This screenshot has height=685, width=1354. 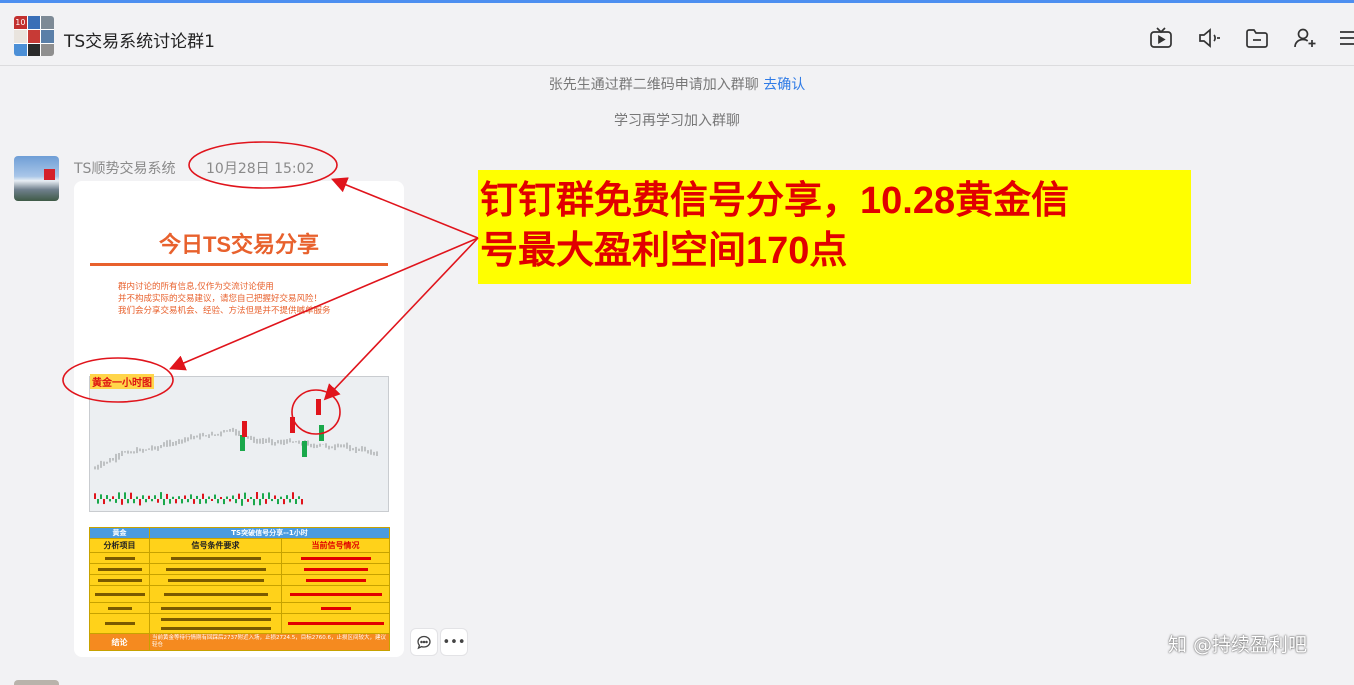 I want to click on next-message-avatar, so click(x=36, y=682).